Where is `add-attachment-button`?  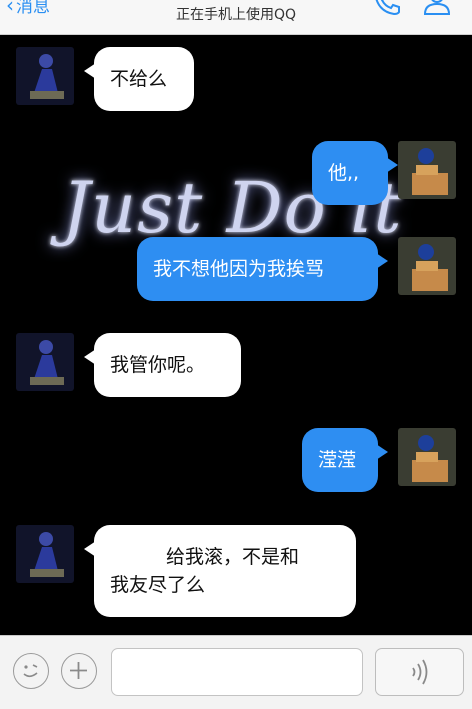
add-attachment-button is located at coordinates (79, 671).